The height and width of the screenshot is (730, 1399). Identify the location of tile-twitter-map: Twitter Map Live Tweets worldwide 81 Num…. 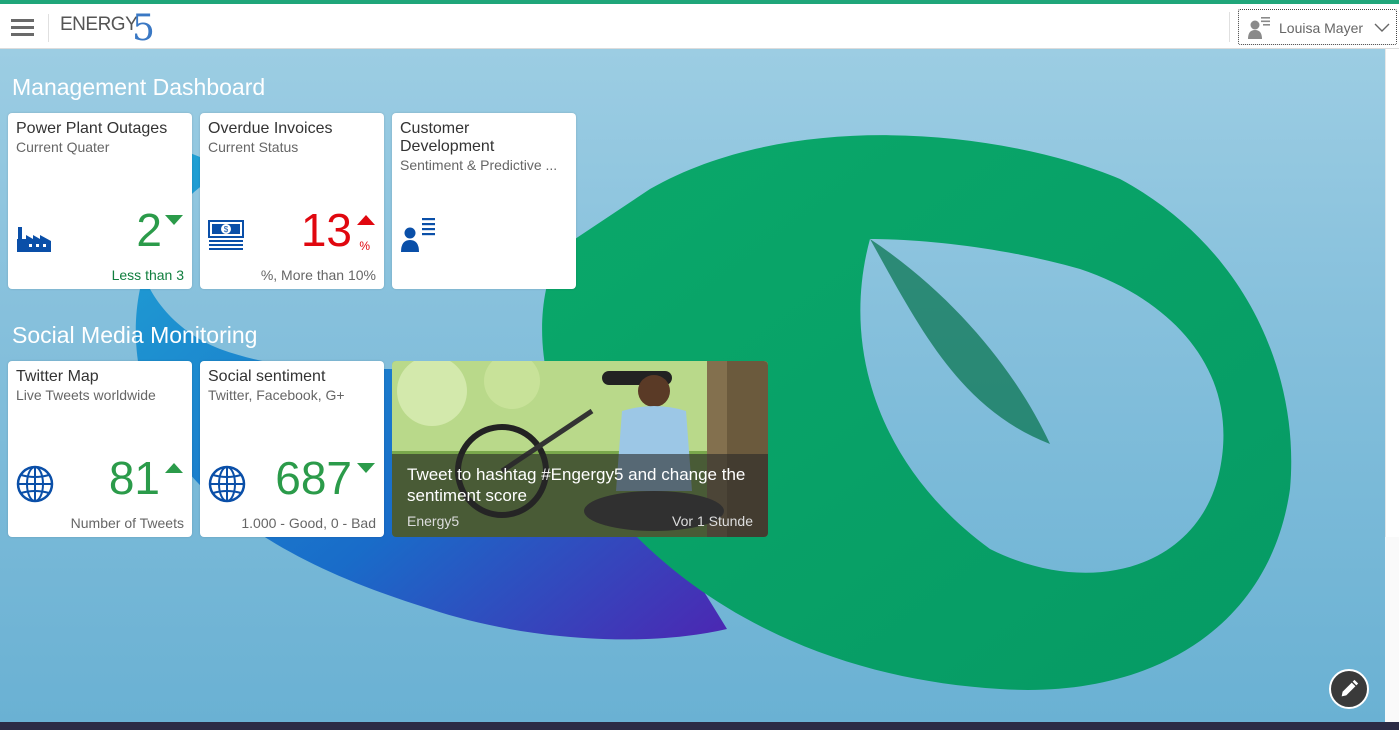
(100, 449).